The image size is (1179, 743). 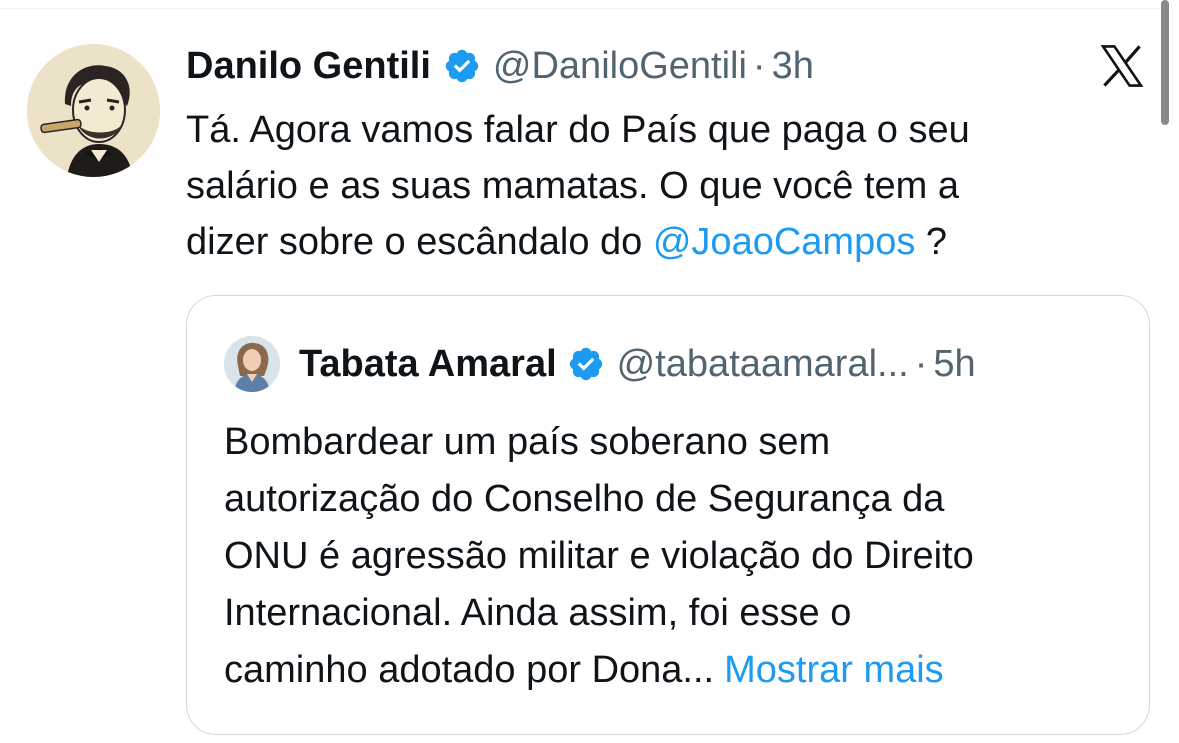 I want to click on author-avatar, so click(x=93, y=110).